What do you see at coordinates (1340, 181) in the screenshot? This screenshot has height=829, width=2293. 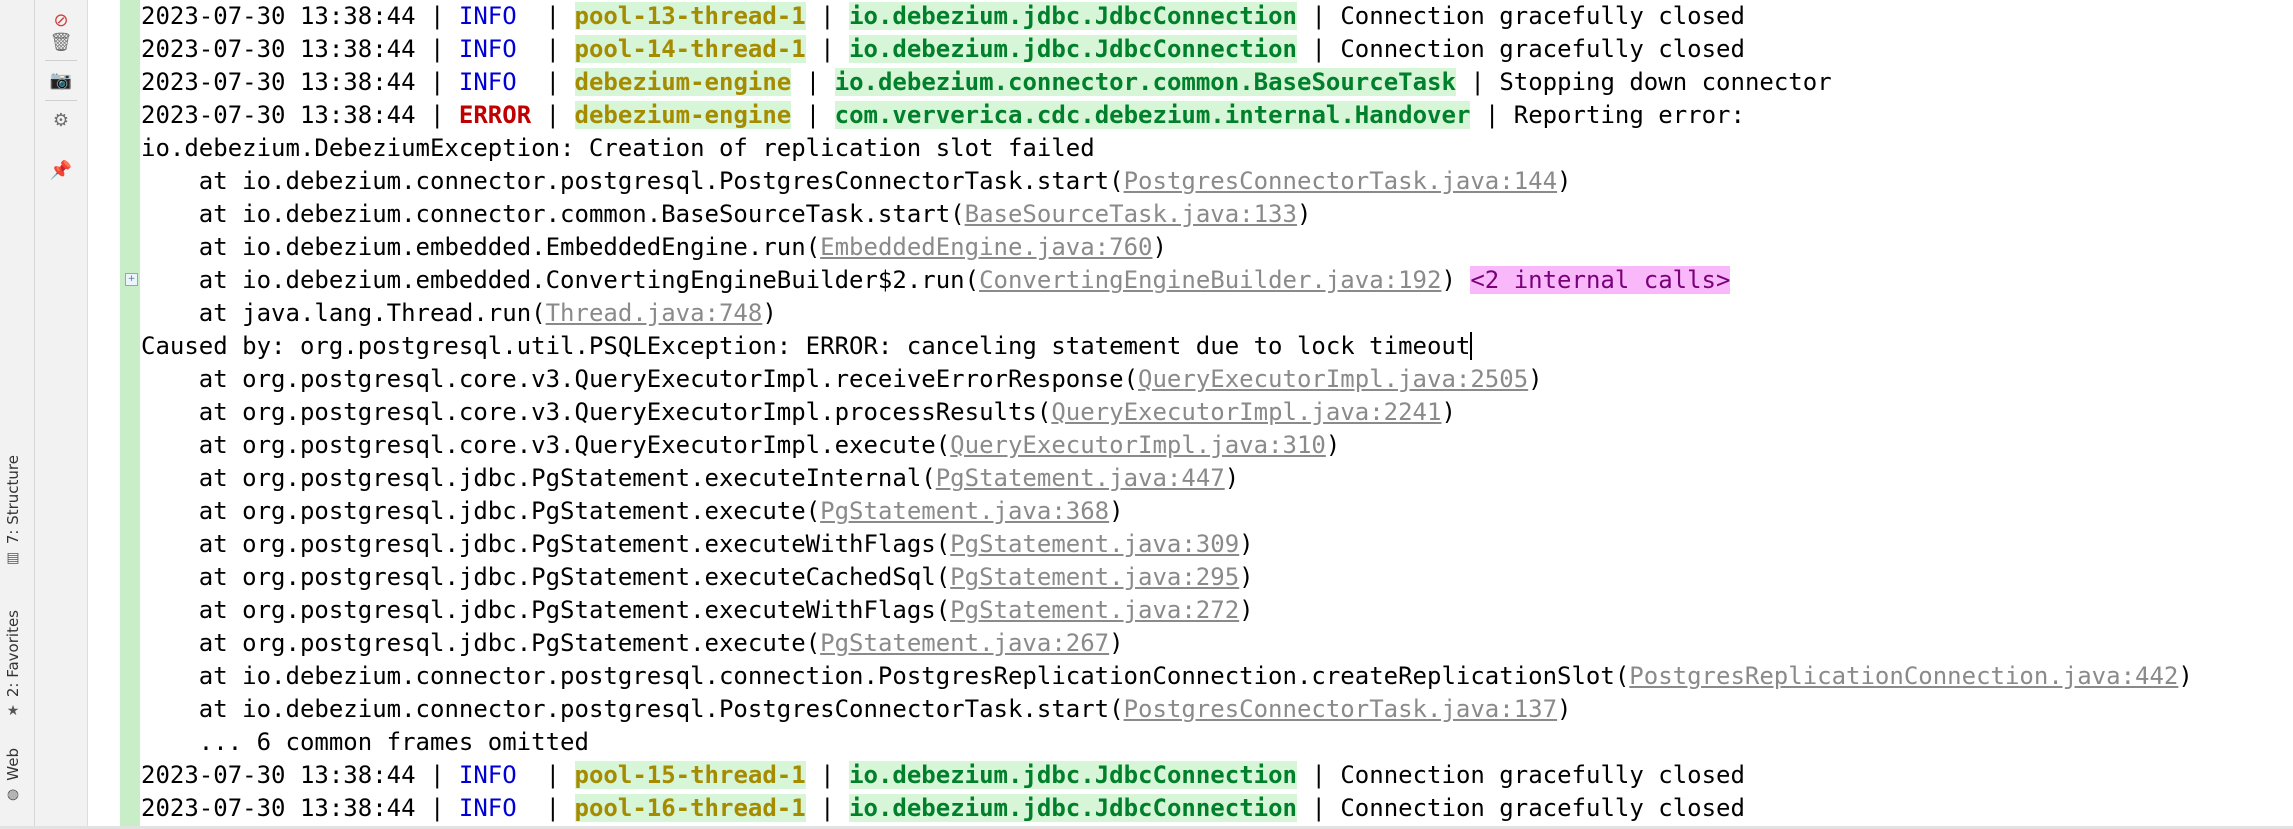 I see `source-link: PostgresConnectorTask.java:144` at bounding box center [1340, 181].